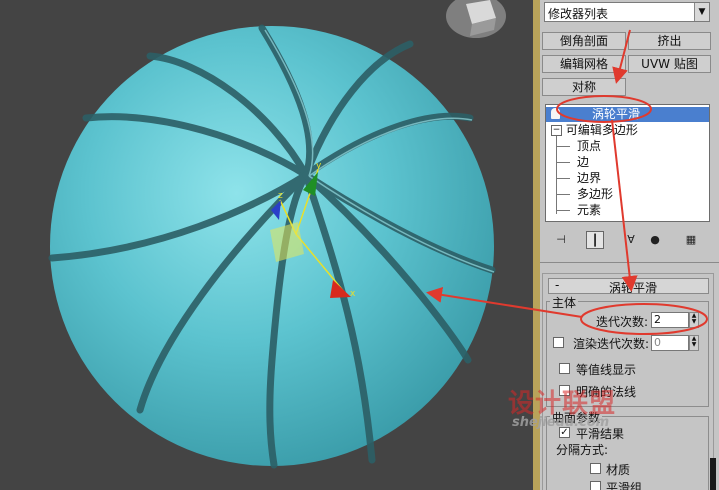  I want to click on axis-z-label: z, so click(280, 196).